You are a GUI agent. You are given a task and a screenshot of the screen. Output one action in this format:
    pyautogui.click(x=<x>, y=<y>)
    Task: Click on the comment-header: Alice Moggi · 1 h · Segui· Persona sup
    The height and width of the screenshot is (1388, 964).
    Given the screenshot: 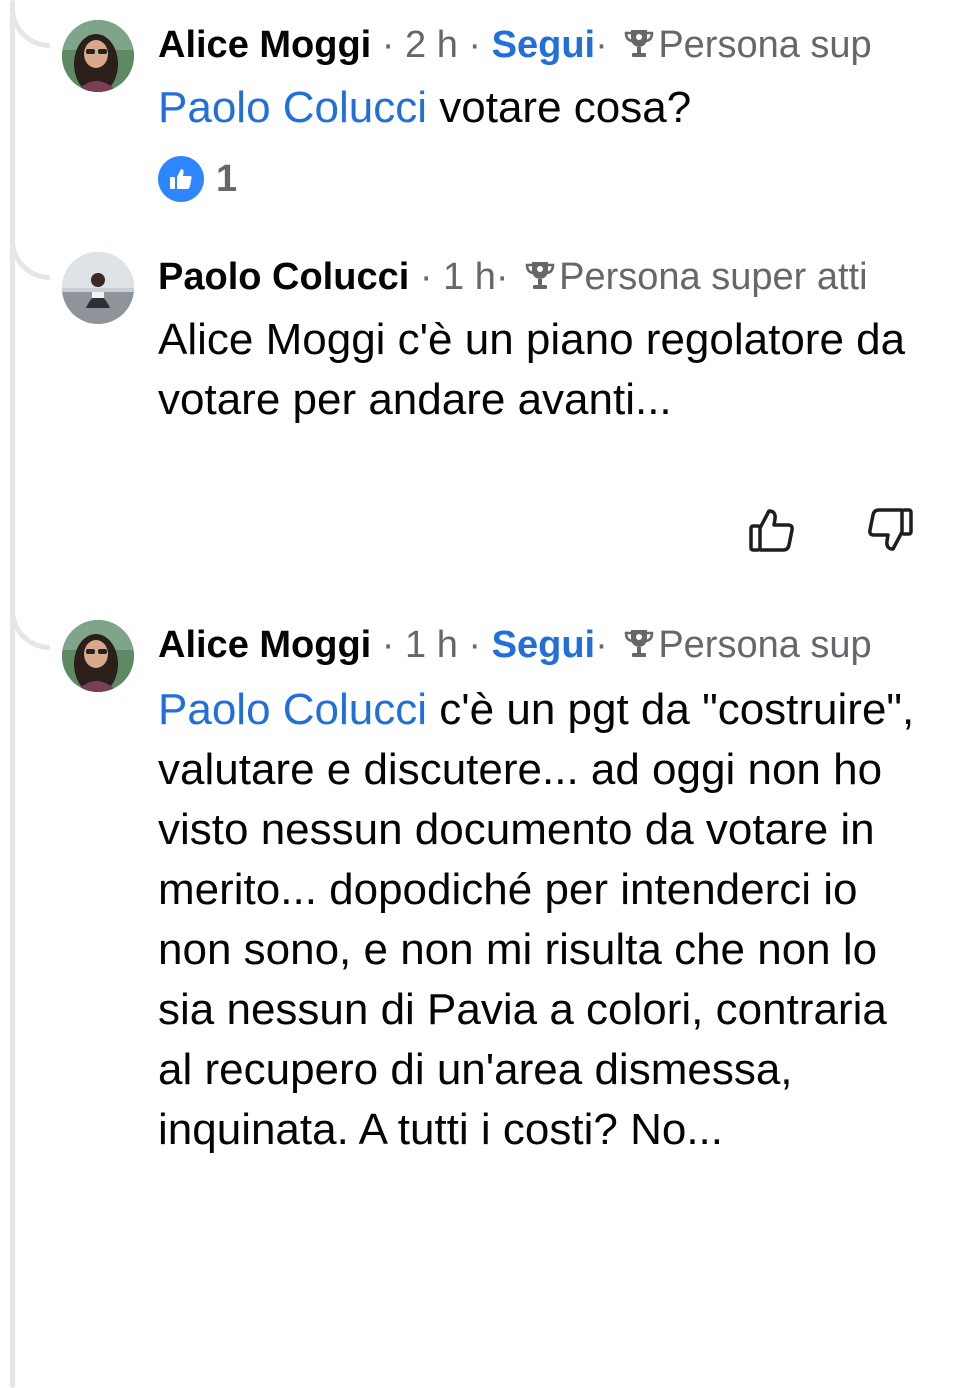 What is the action you would take?
    pyautogui.click(x=561, y=645)
    